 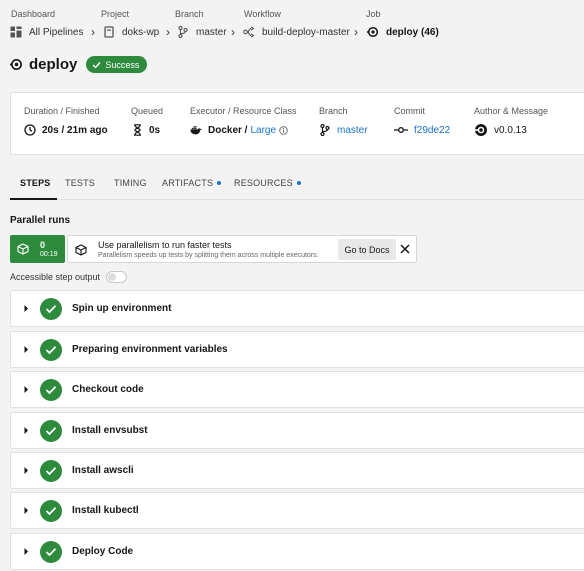 I want to click on breadcrumb-all-pipelines-label: All Pipelines, so click(x=56, y=32).